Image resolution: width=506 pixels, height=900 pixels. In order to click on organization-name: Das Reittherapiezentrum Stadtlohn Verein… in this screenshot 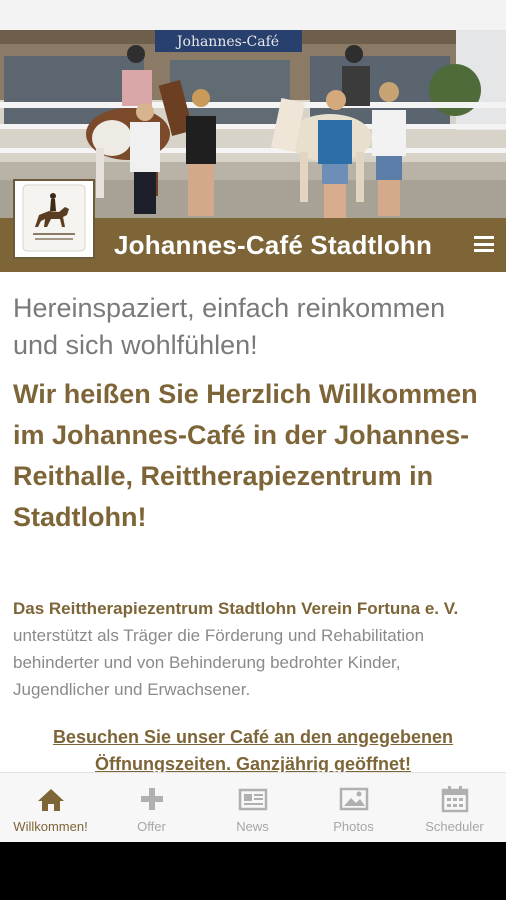, I will do `click(236, 608)`.